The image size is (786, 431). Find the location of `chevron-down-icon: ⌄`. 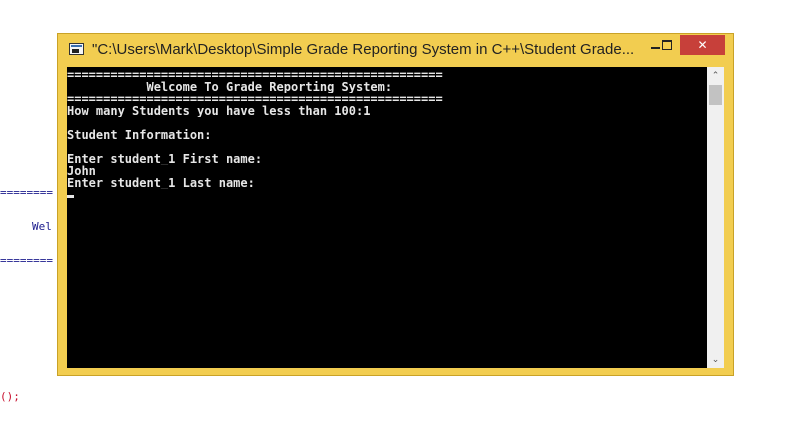

chevron-down-icon: ⌄ is located at coordinates (715, 359).